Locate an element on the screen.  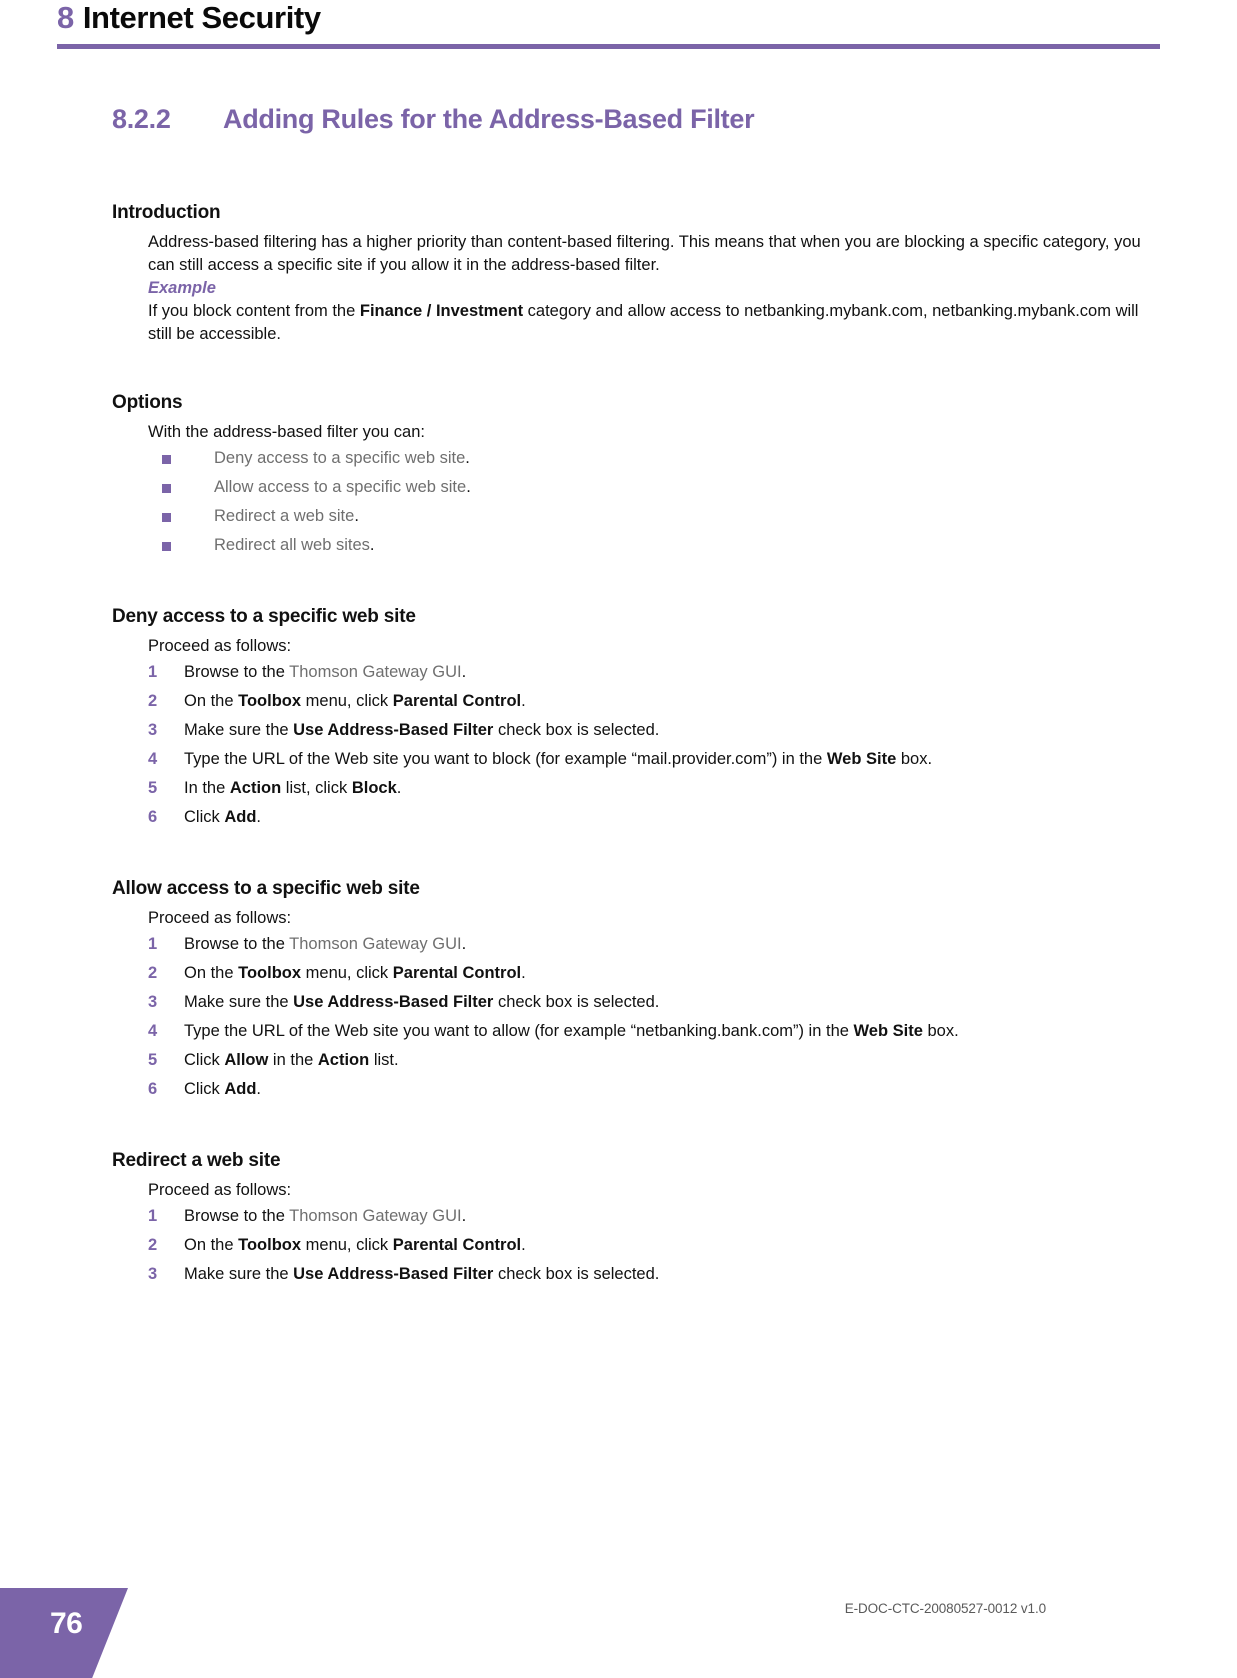
cross-reference-link: Redirect all web sites is located at coordinates (292, 545).